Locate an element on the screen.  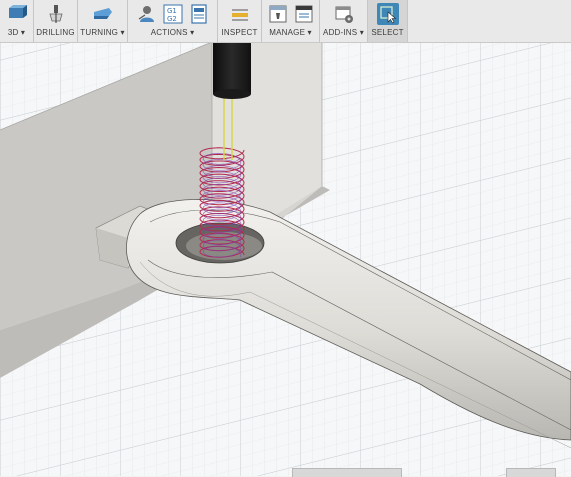
group-actions: G1 G2 ACTIONS ▾ is located at coordinates (173, 21).